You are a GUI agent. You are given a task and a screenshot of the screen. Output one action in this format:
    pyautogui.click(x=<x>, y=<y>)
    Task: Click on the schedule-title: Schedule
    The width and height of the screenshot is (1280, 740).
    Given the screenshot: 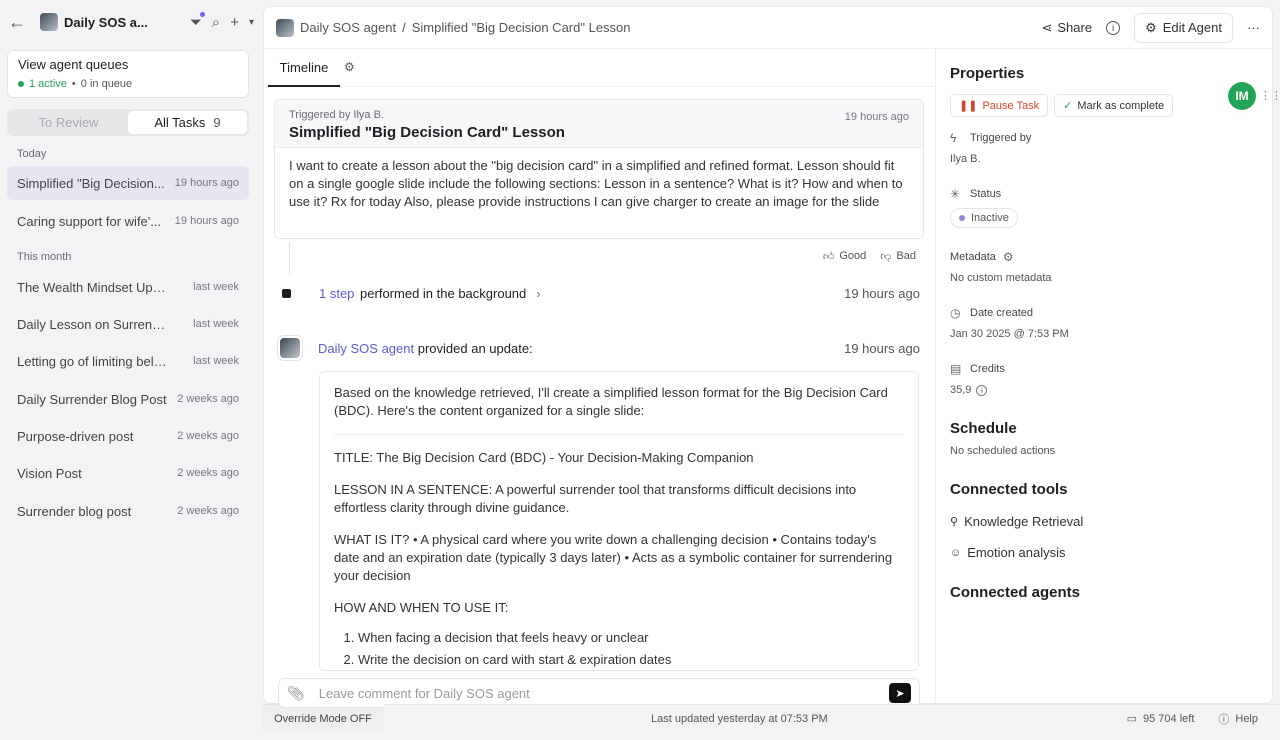 What is the action you would take?
    pyautogui.click(x=983, y=428)
    